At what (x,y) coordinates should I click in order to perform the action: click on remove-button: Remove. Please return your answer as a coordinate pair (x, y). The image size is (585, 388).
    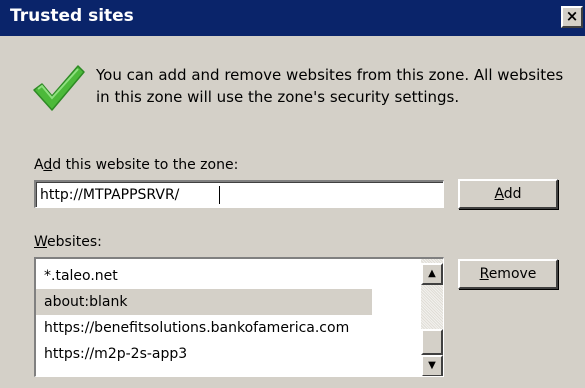
    Looking at the image, I should click on (508, 274).